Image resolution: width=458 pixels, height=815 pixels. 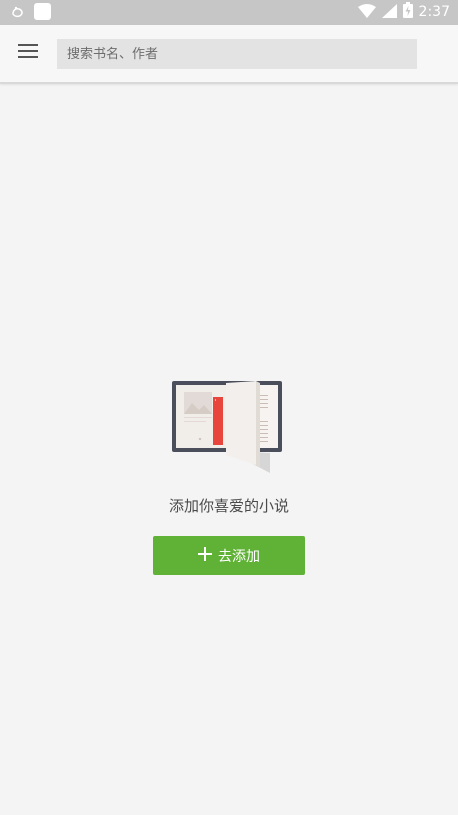 What do you see at coordinates (229, 429) in the screenshot?
I see `book-illustration` at bounding box center [229, 429].